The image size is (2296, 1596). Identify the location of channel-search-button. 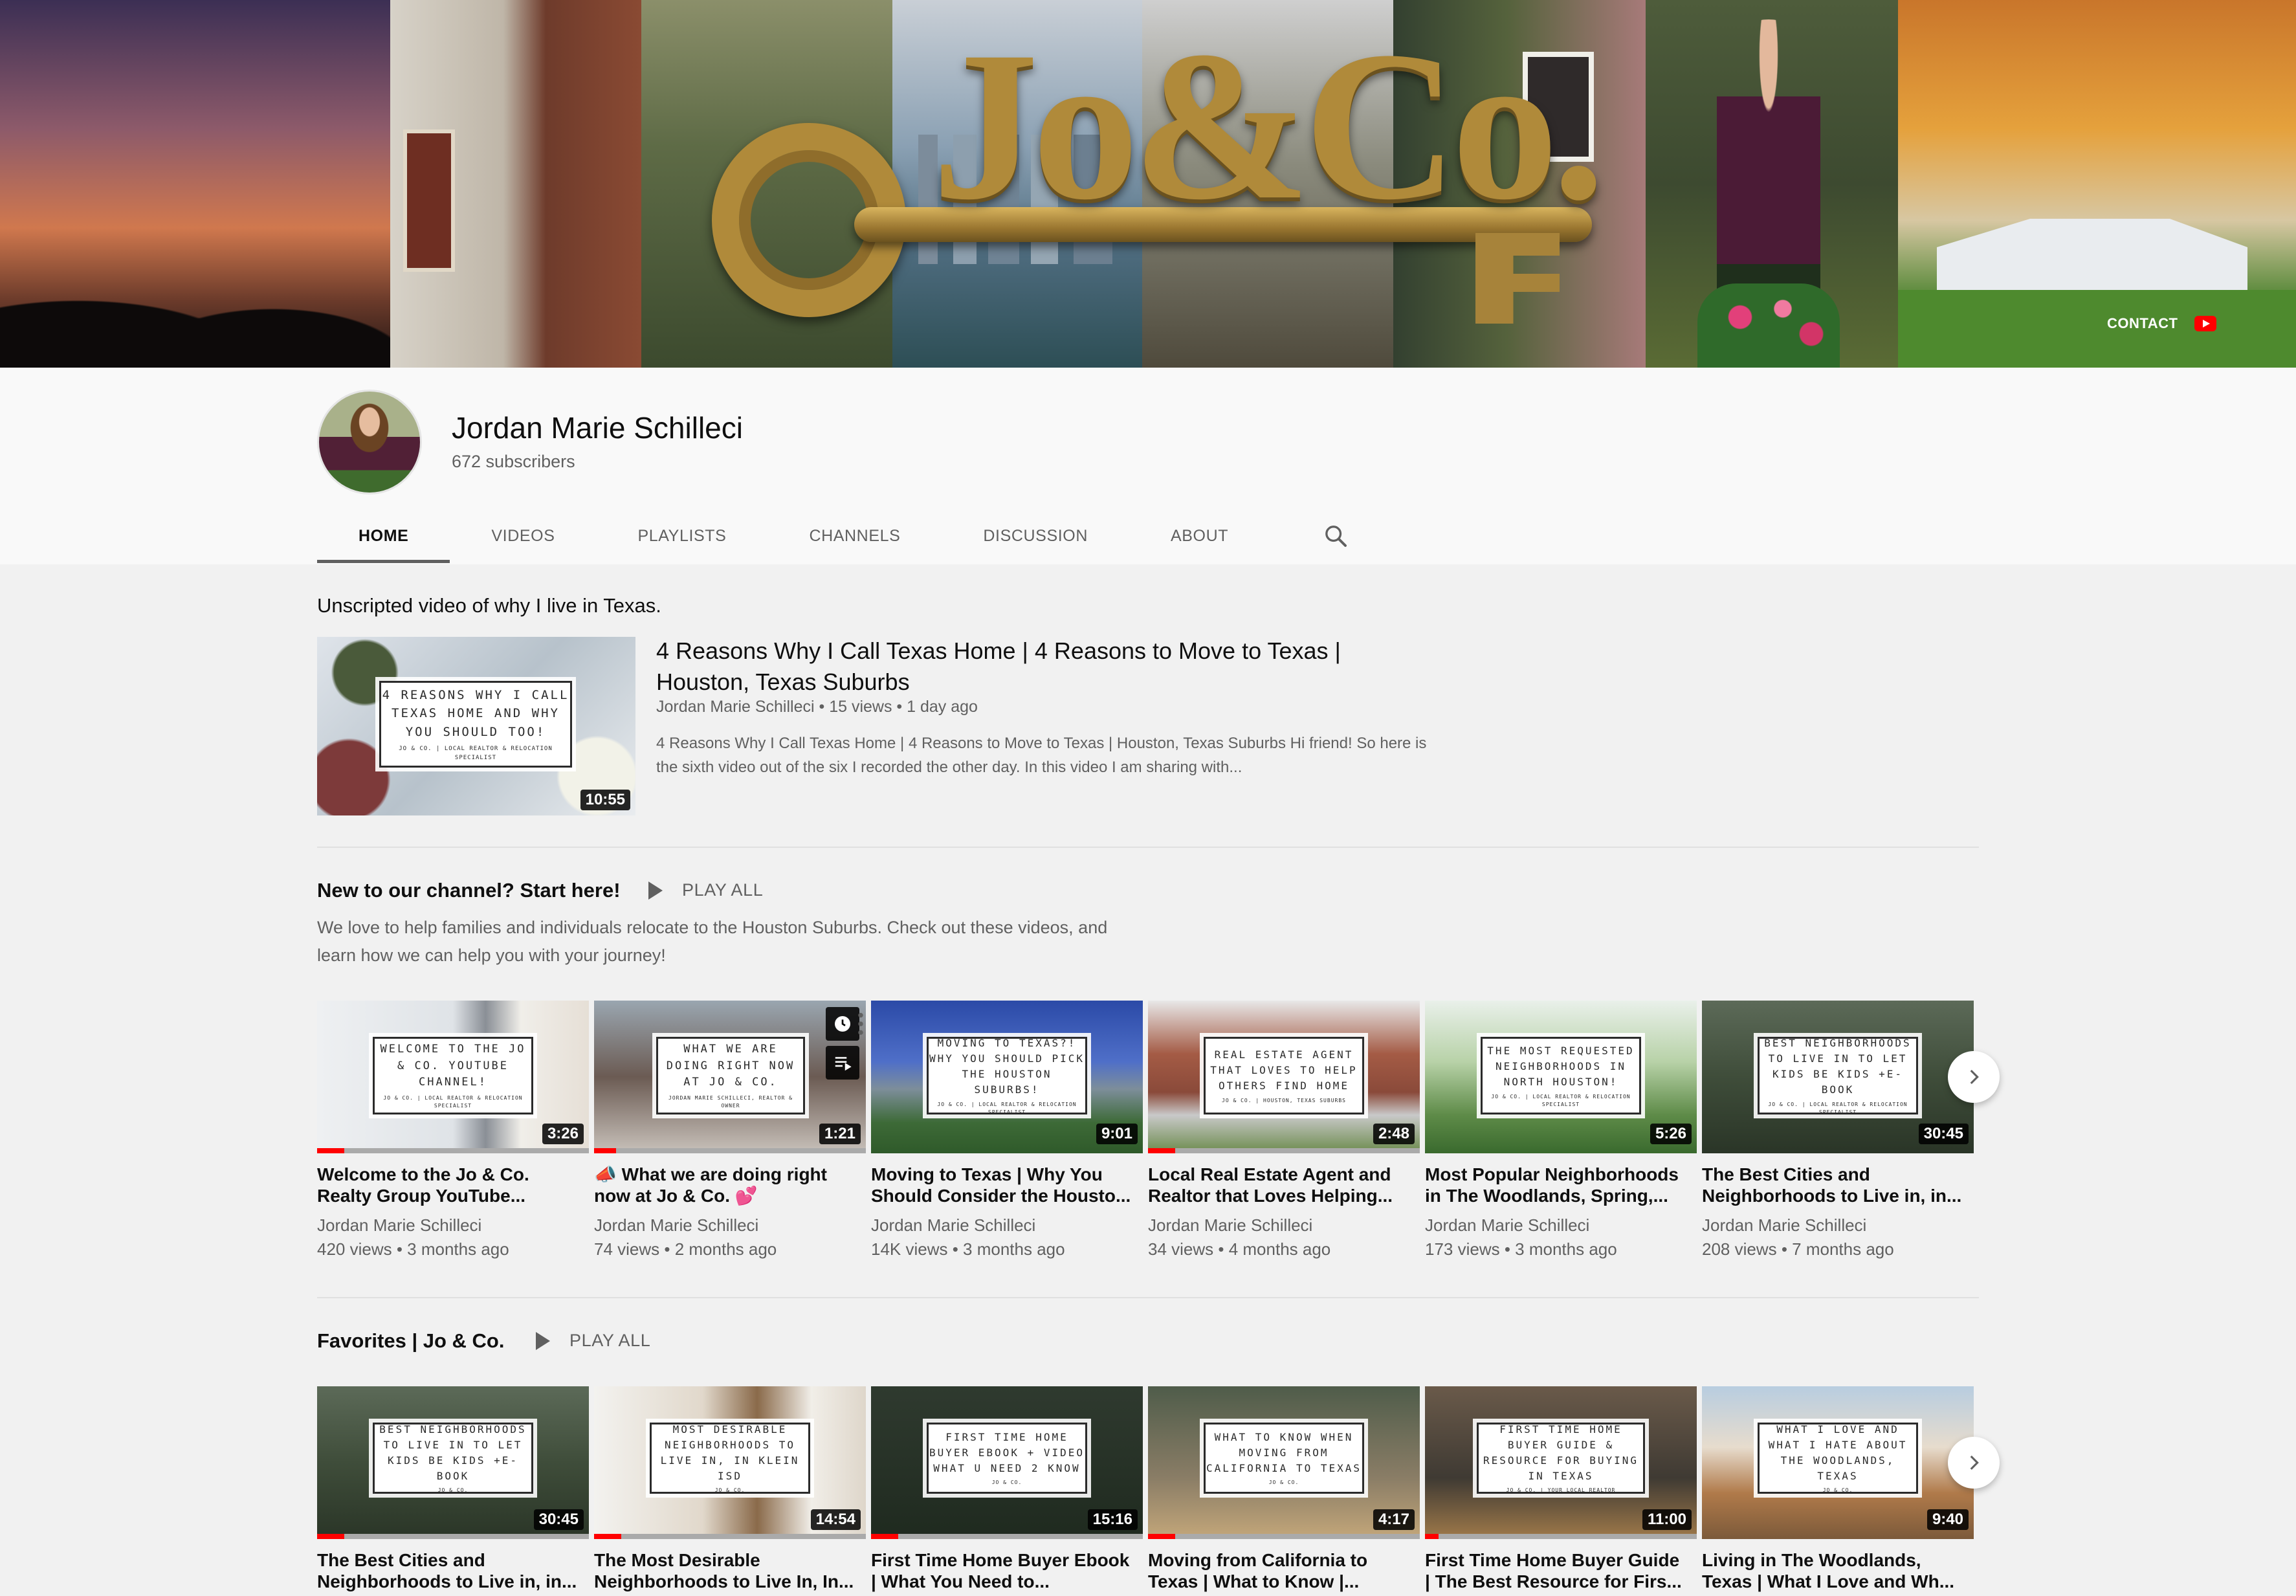
(1336, 536).